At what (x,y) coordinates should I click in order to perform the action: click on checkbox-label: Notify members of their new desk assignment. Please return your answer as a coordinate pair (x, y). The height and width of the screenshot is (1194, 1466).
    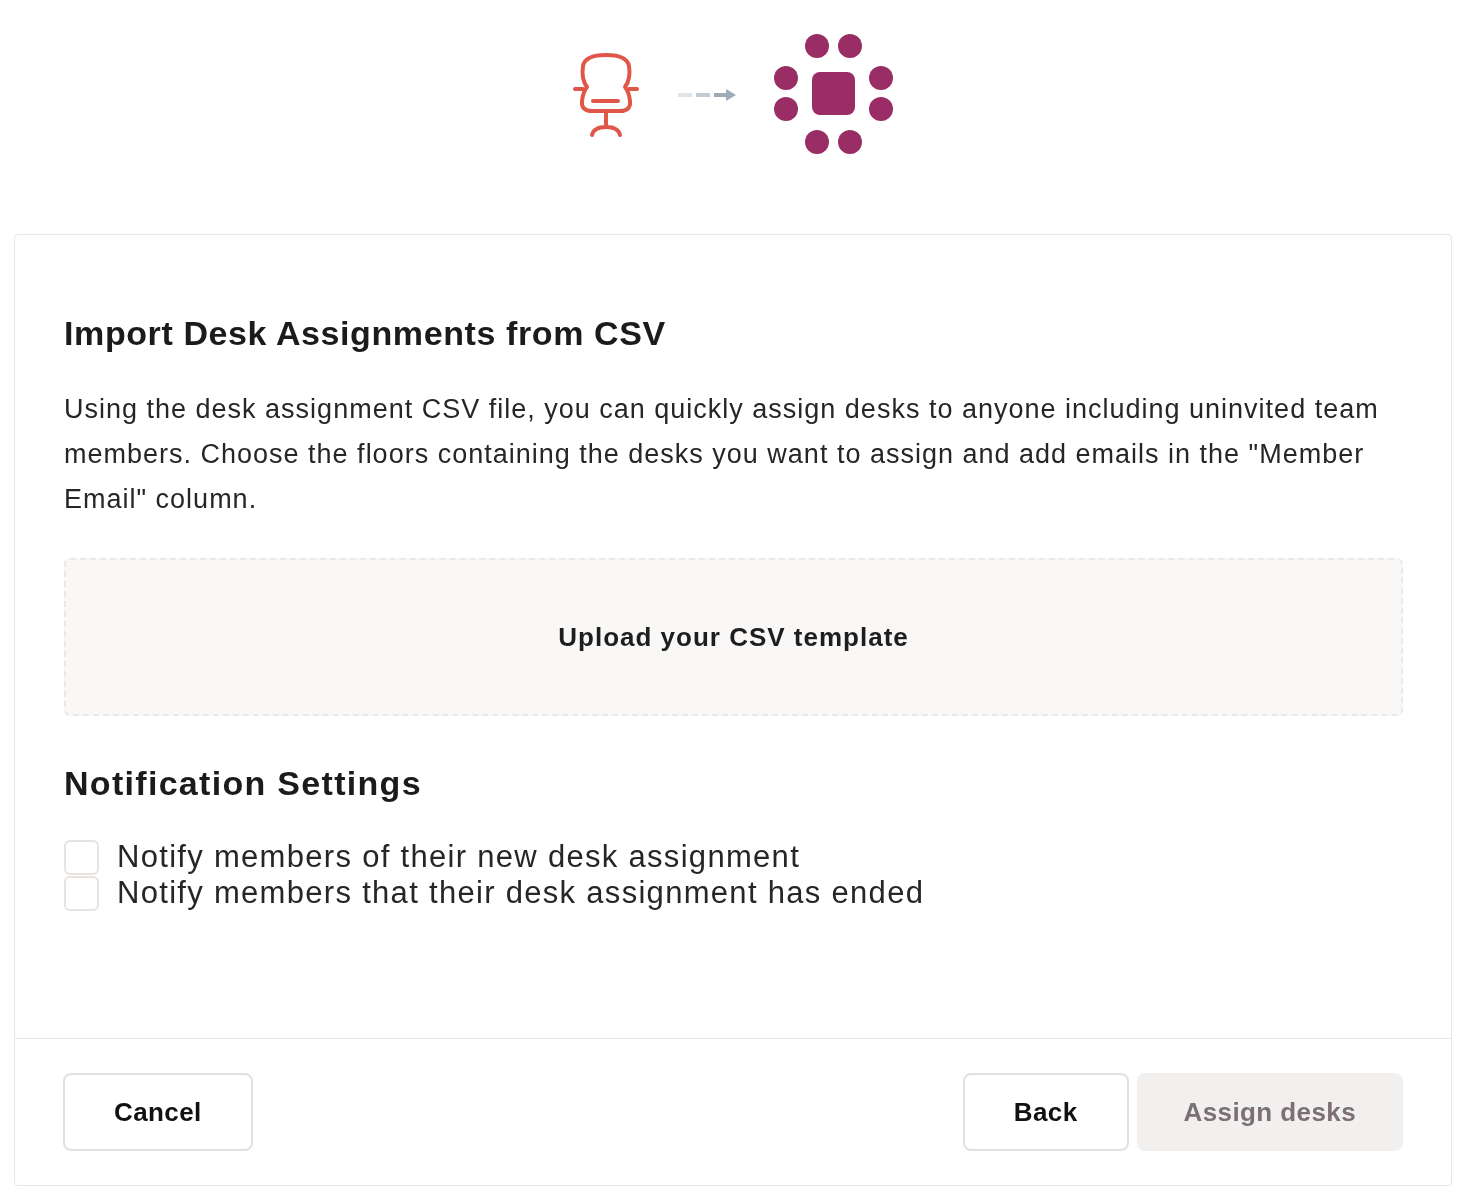
    Looking at the image, I should click on (459, 857).